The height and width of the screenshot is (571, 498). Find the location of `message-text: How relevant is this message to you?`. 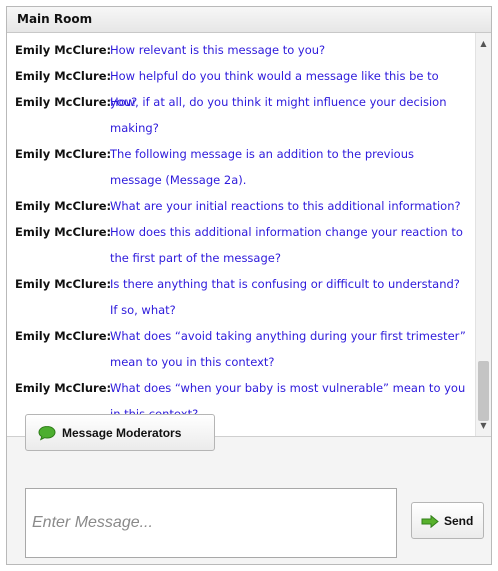

message-text: How relevant is this message to you? is located at coordinates (218, 50).